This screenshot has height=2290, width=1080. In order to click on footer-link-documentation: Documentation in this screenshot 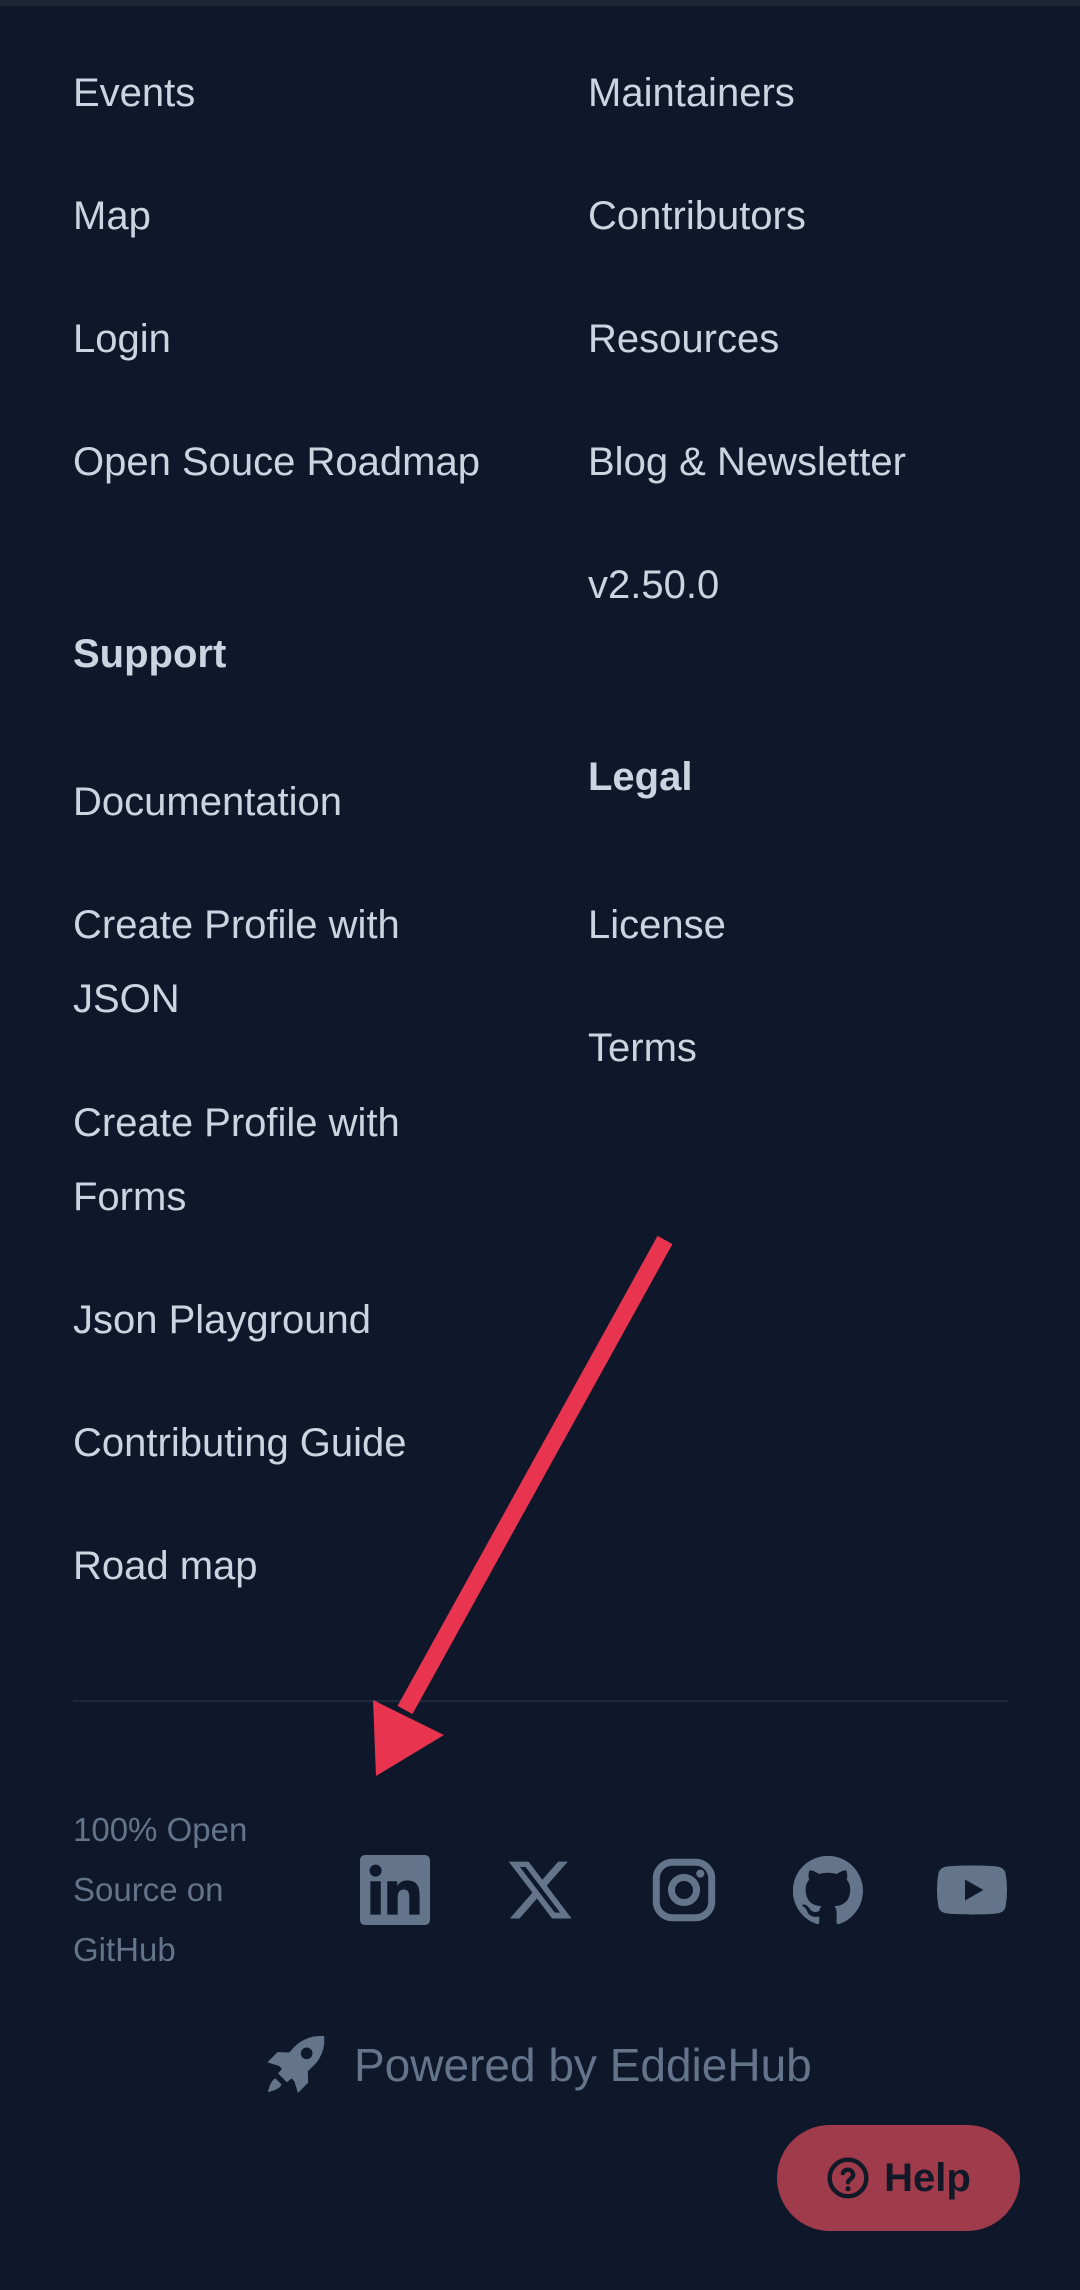, I will do `click(207, 802)`.